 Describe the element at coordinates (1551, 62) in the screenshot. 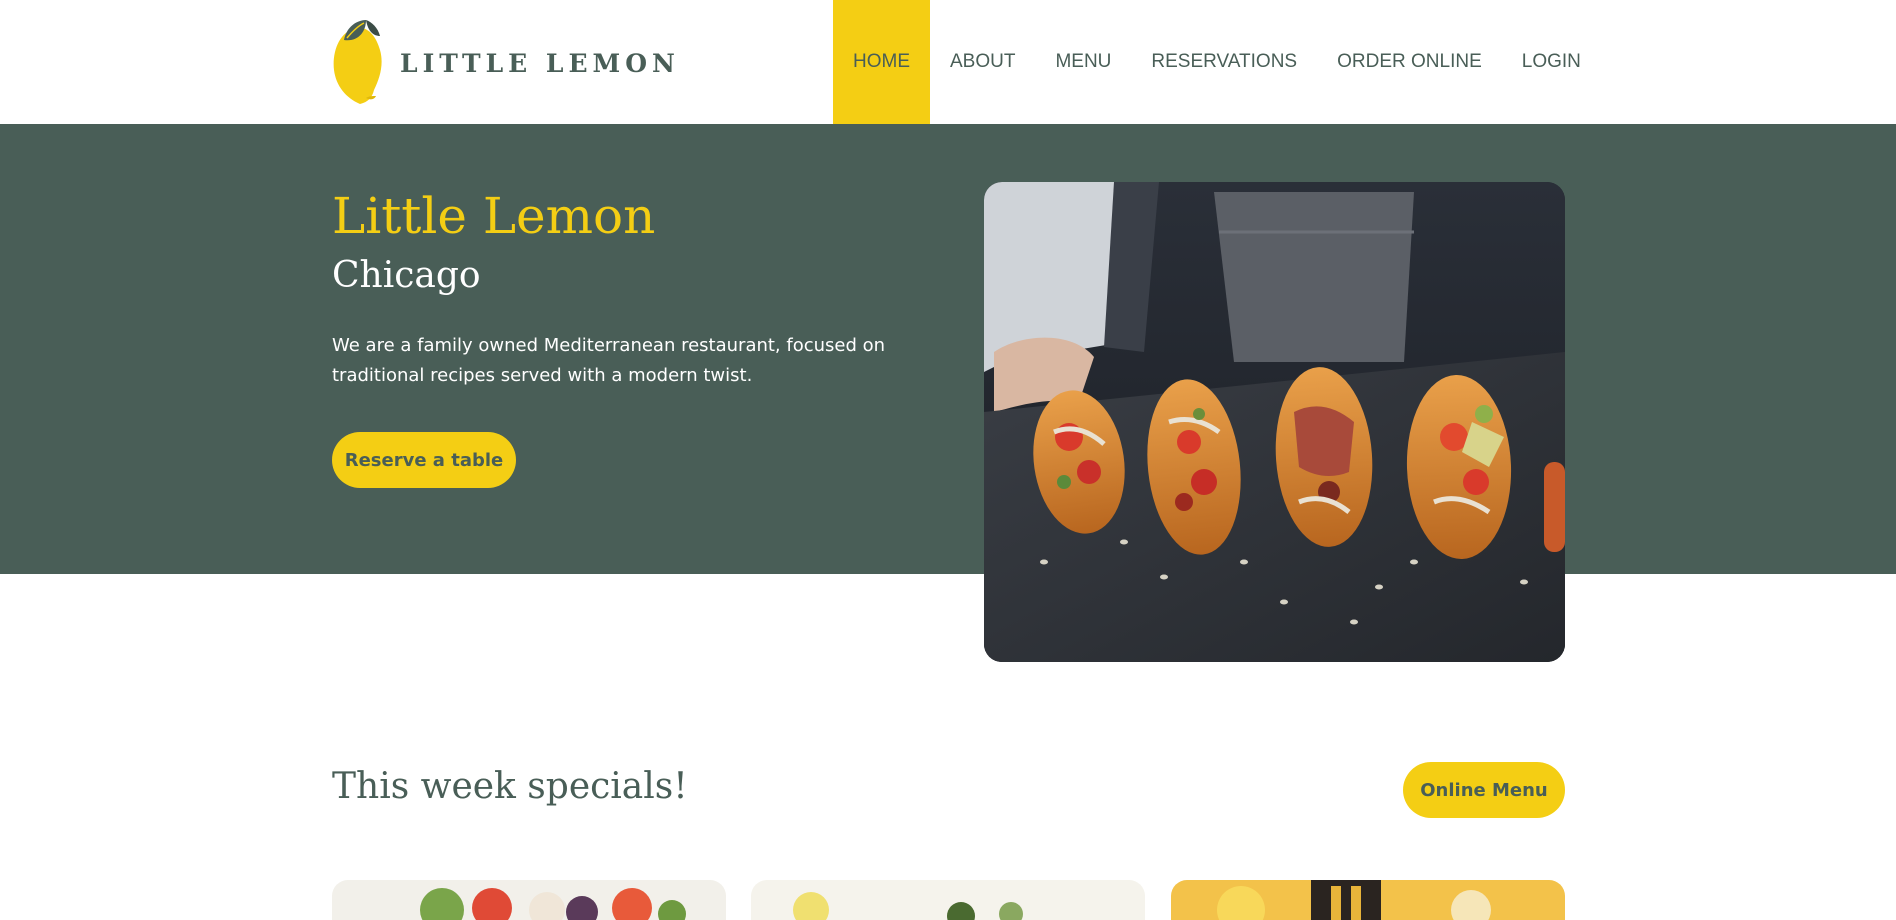

I see `nav-login: LOGIN` at that location.